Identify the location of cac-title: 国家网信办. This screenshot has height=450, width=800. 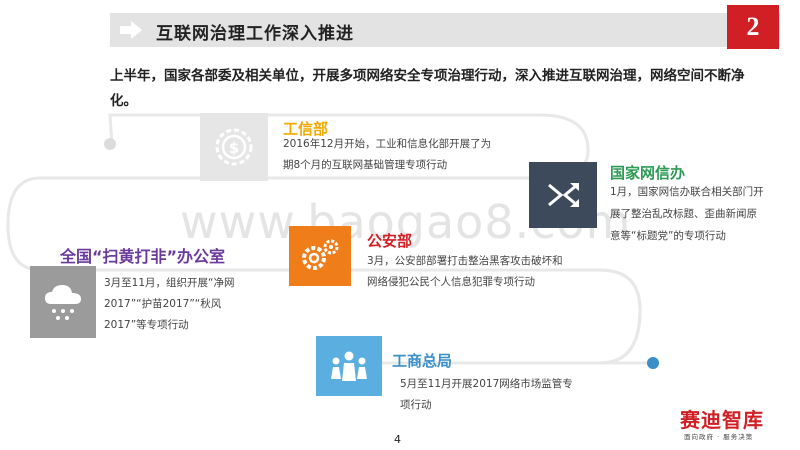
(648, 173).